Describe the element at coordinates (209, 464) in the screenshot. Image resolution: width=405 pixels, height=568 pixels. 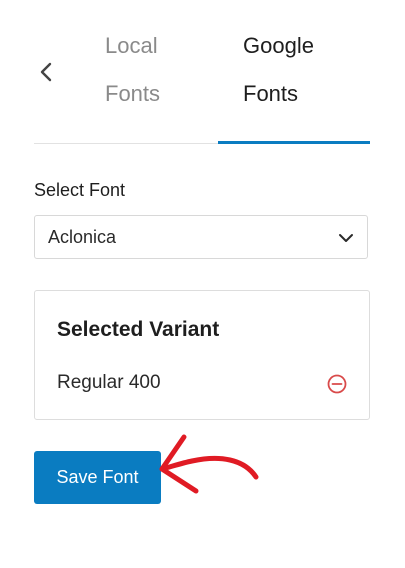
I see `arrow-annotation-icon` at that location.